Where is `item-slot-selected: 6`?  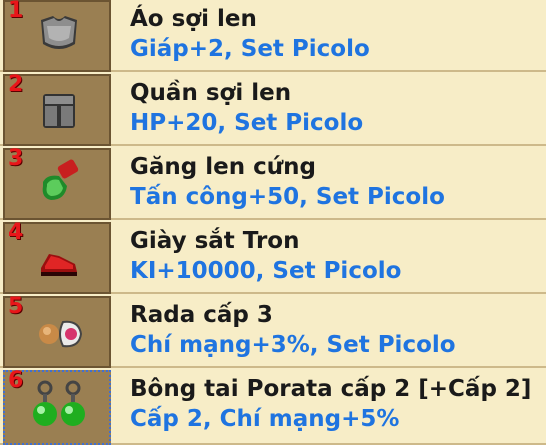
item-slot-selected: 6 is located at coordinates (57, 406).